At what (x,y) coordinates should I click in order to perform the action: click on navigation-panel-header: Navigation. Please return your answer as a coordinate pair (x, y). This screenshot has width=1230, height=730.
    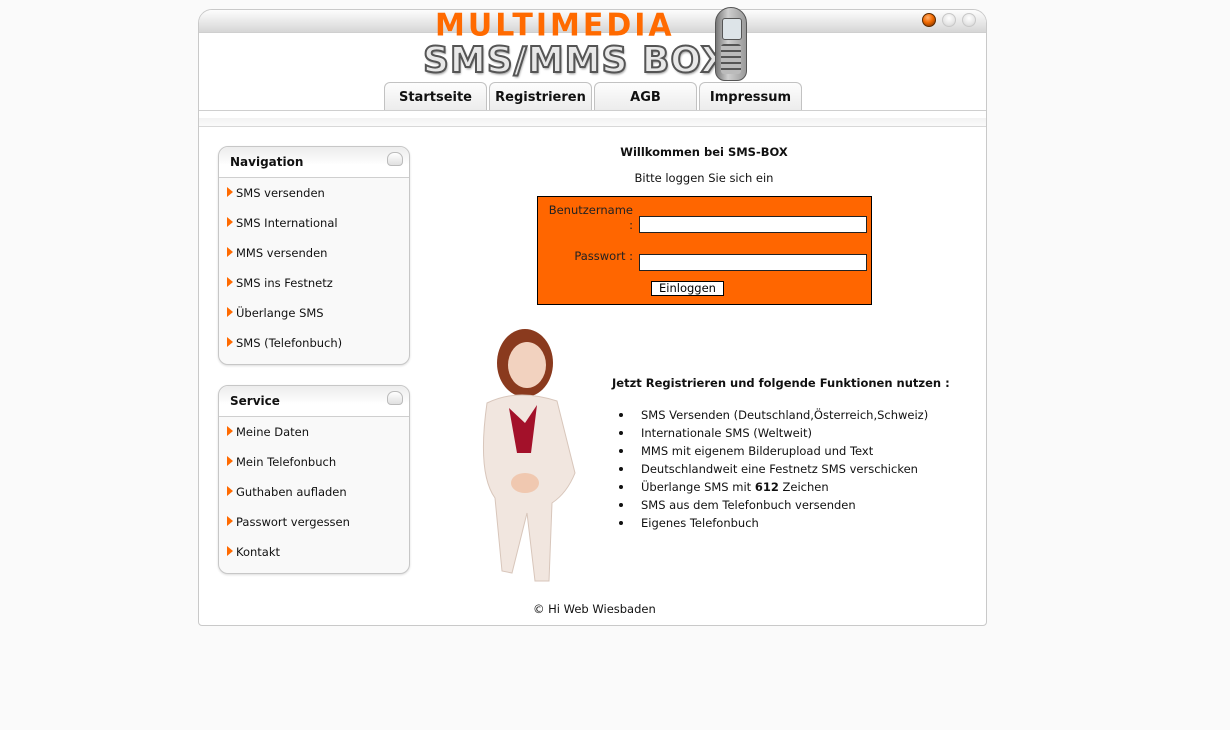
    Looking at the image, I should click on (314, 162).